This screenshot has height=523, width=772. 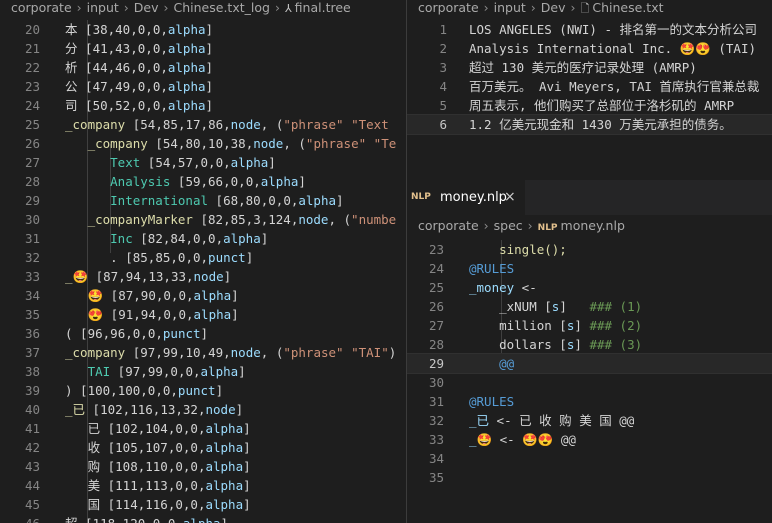 I want to click on code-line: 38 TAI [97,99,0,0,alpha], so click(x=203, y=371).